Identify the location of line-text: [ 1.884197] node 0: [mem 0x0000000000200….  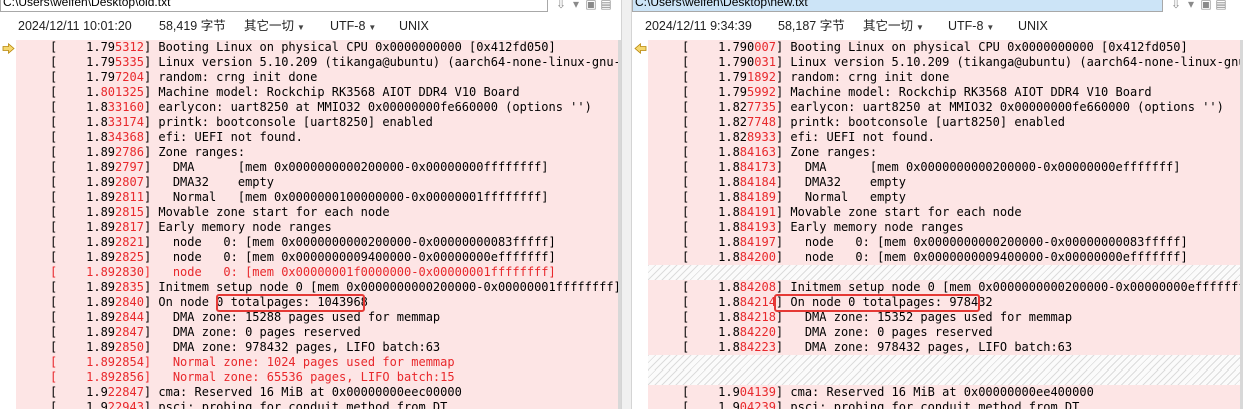
(935, 242).